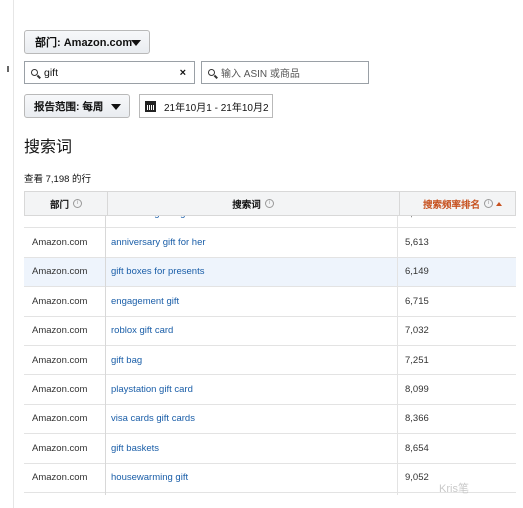 This screenshot has height=508, width=523. What do you see at coordinates (270, 390) in the screenshot?
I see `table-row: Amazon.com playstation gift card 8,099` at bounding box center [270, 390].